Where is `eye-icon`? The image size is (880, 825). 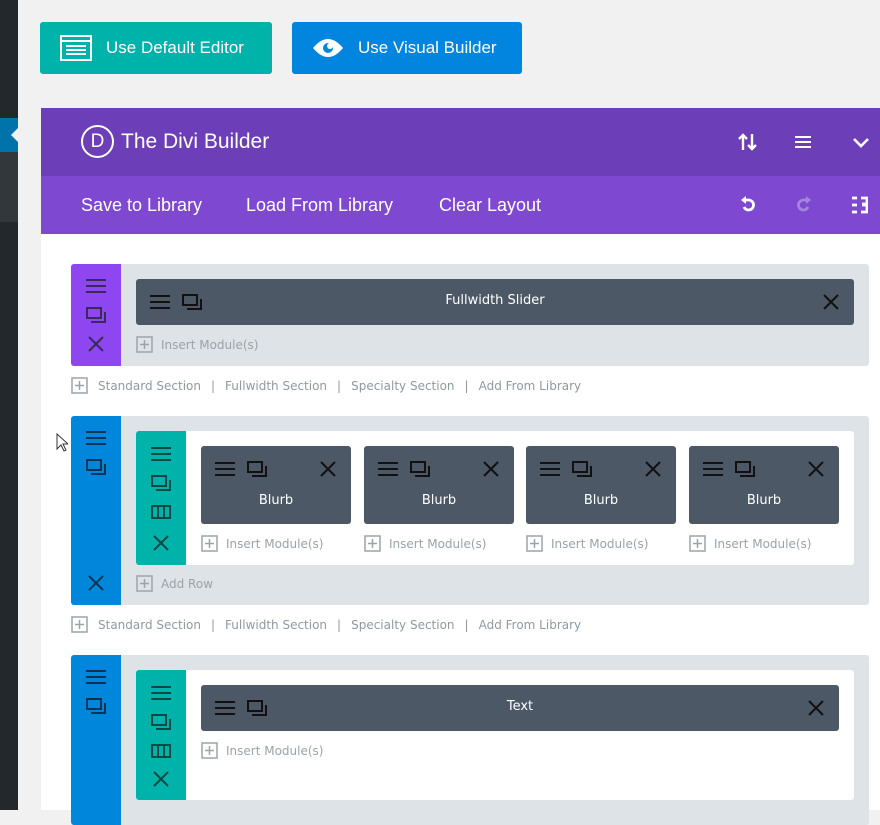 eye-icon is located at coordinates (328, 48).